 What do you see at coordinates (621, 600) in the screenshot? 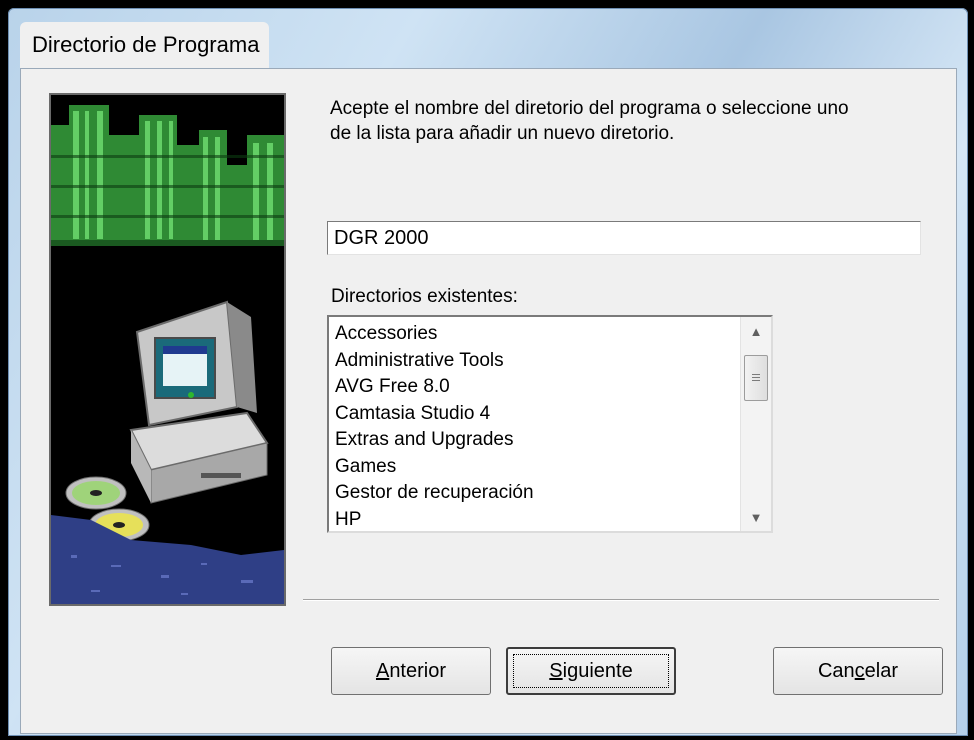
I see `separator-line` at bounding box center [621, 600].